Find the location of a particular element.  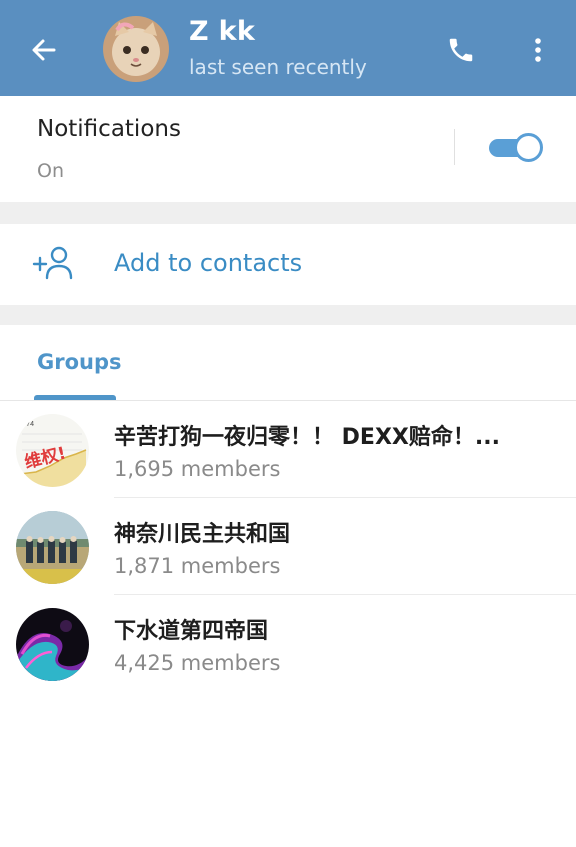

chat-header: Z kk last seen recently is located at coordinates (288, 48).